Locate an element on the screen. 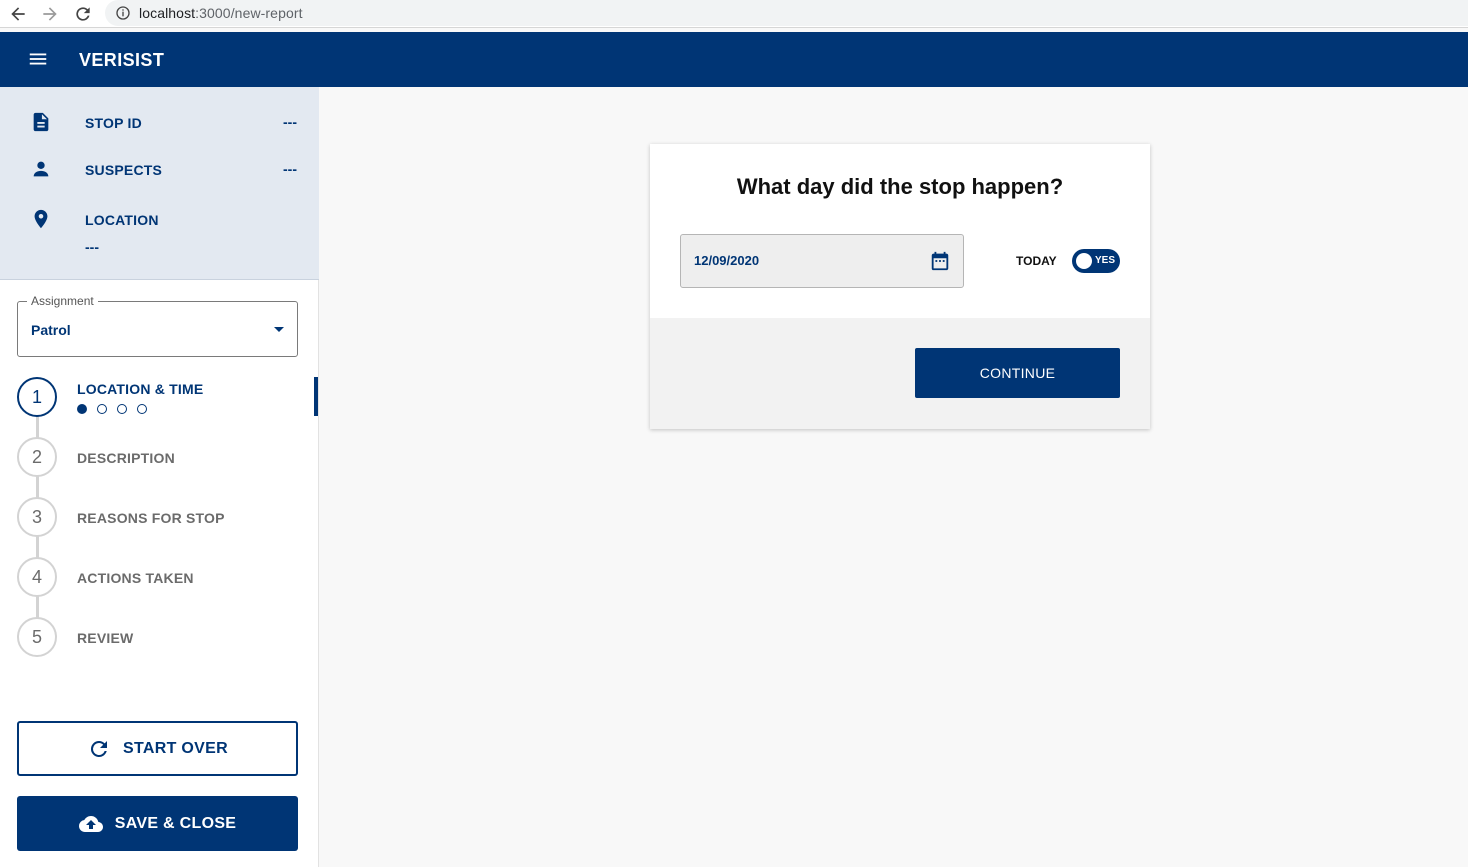  app-title: VERISIST is located at coordinates (122, 60).